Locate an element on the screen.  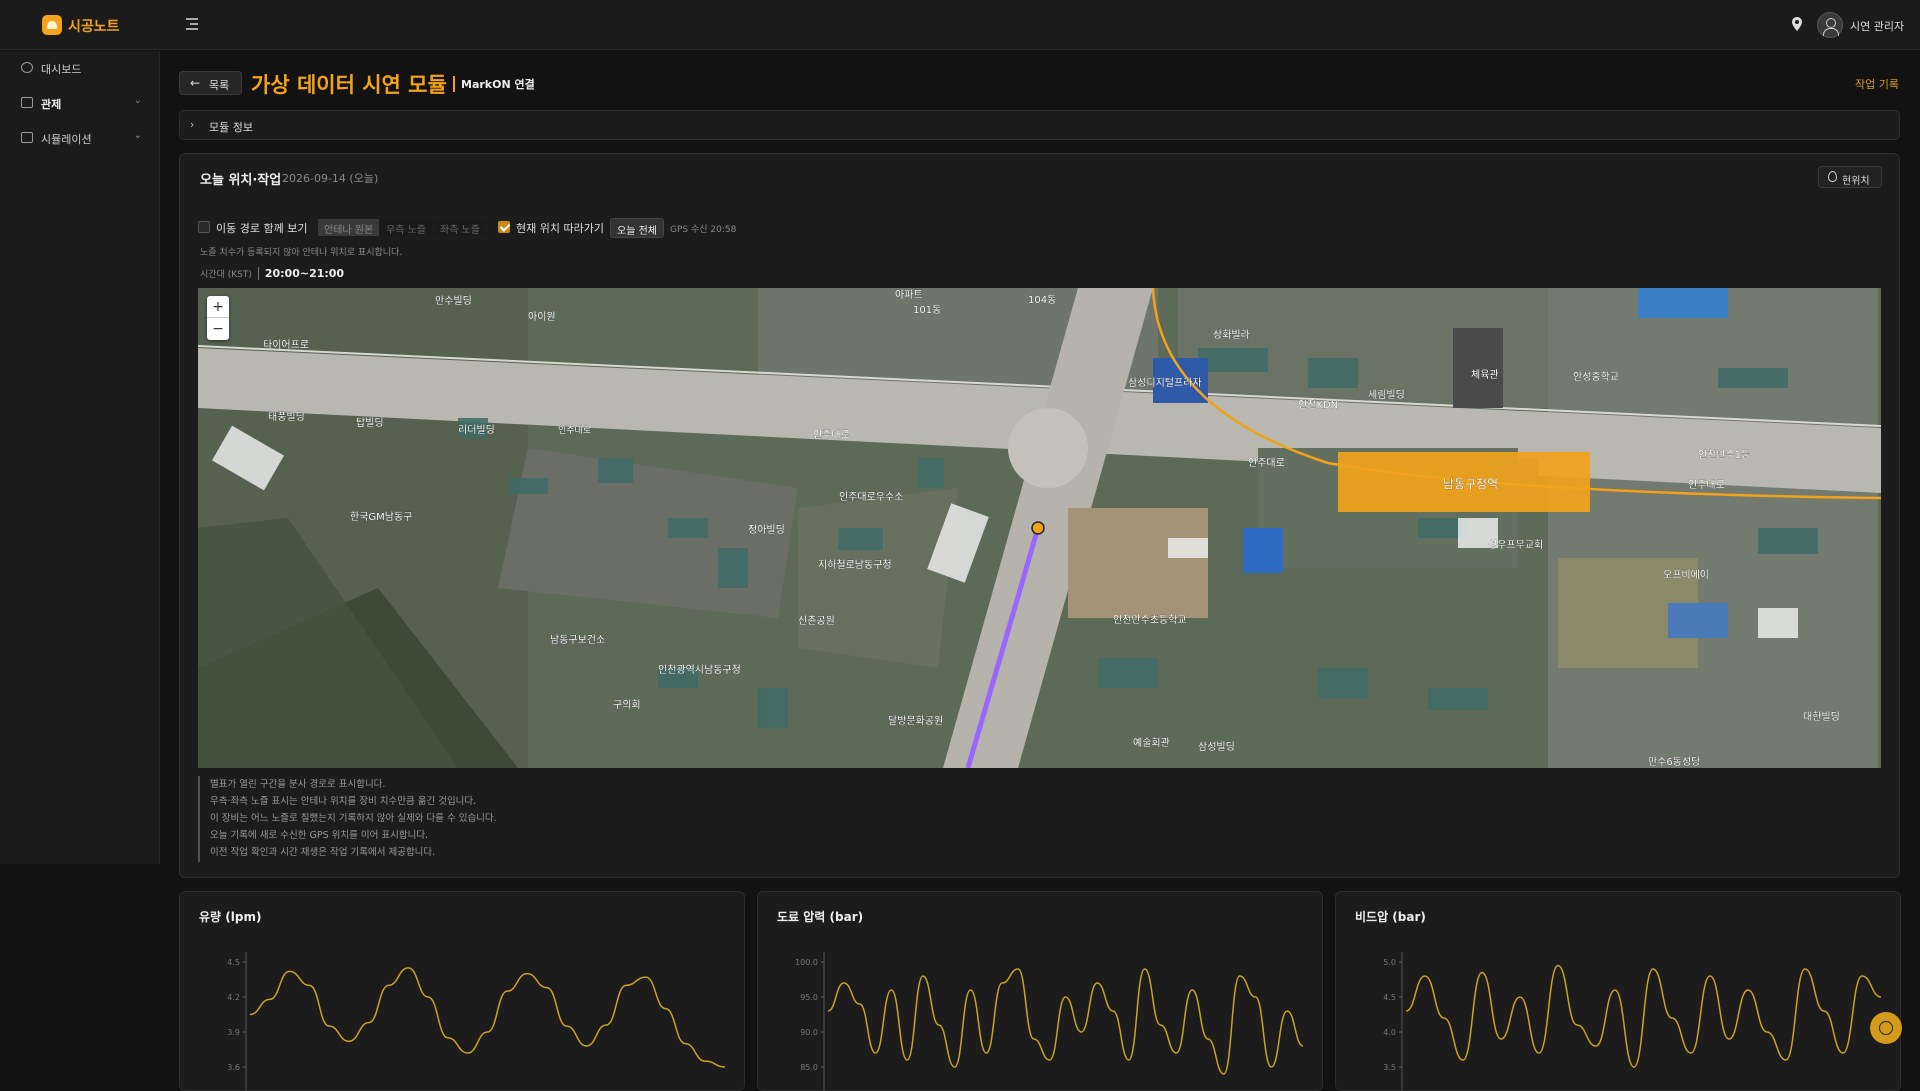
sidebar-item-simulation: 시뮬레이션 ⌄ is located at coordinates (80, 138).